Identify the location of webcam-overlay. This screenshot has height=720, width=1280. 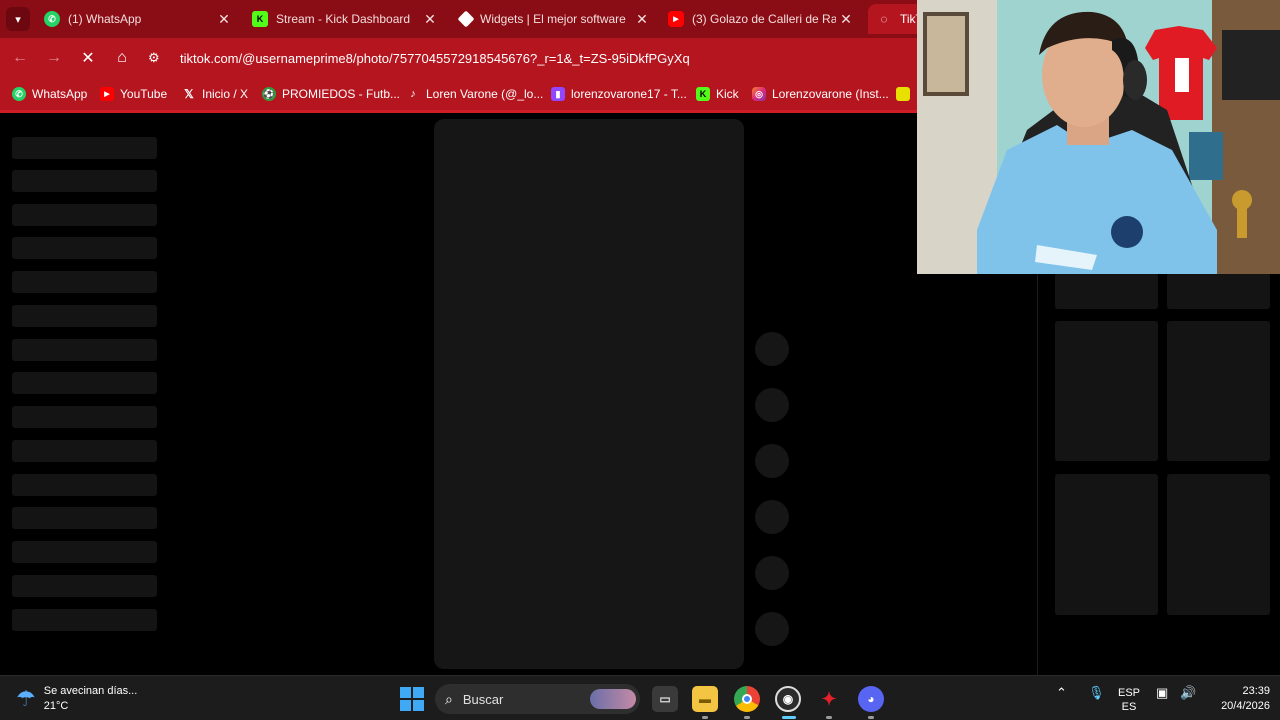
(1098, 137).